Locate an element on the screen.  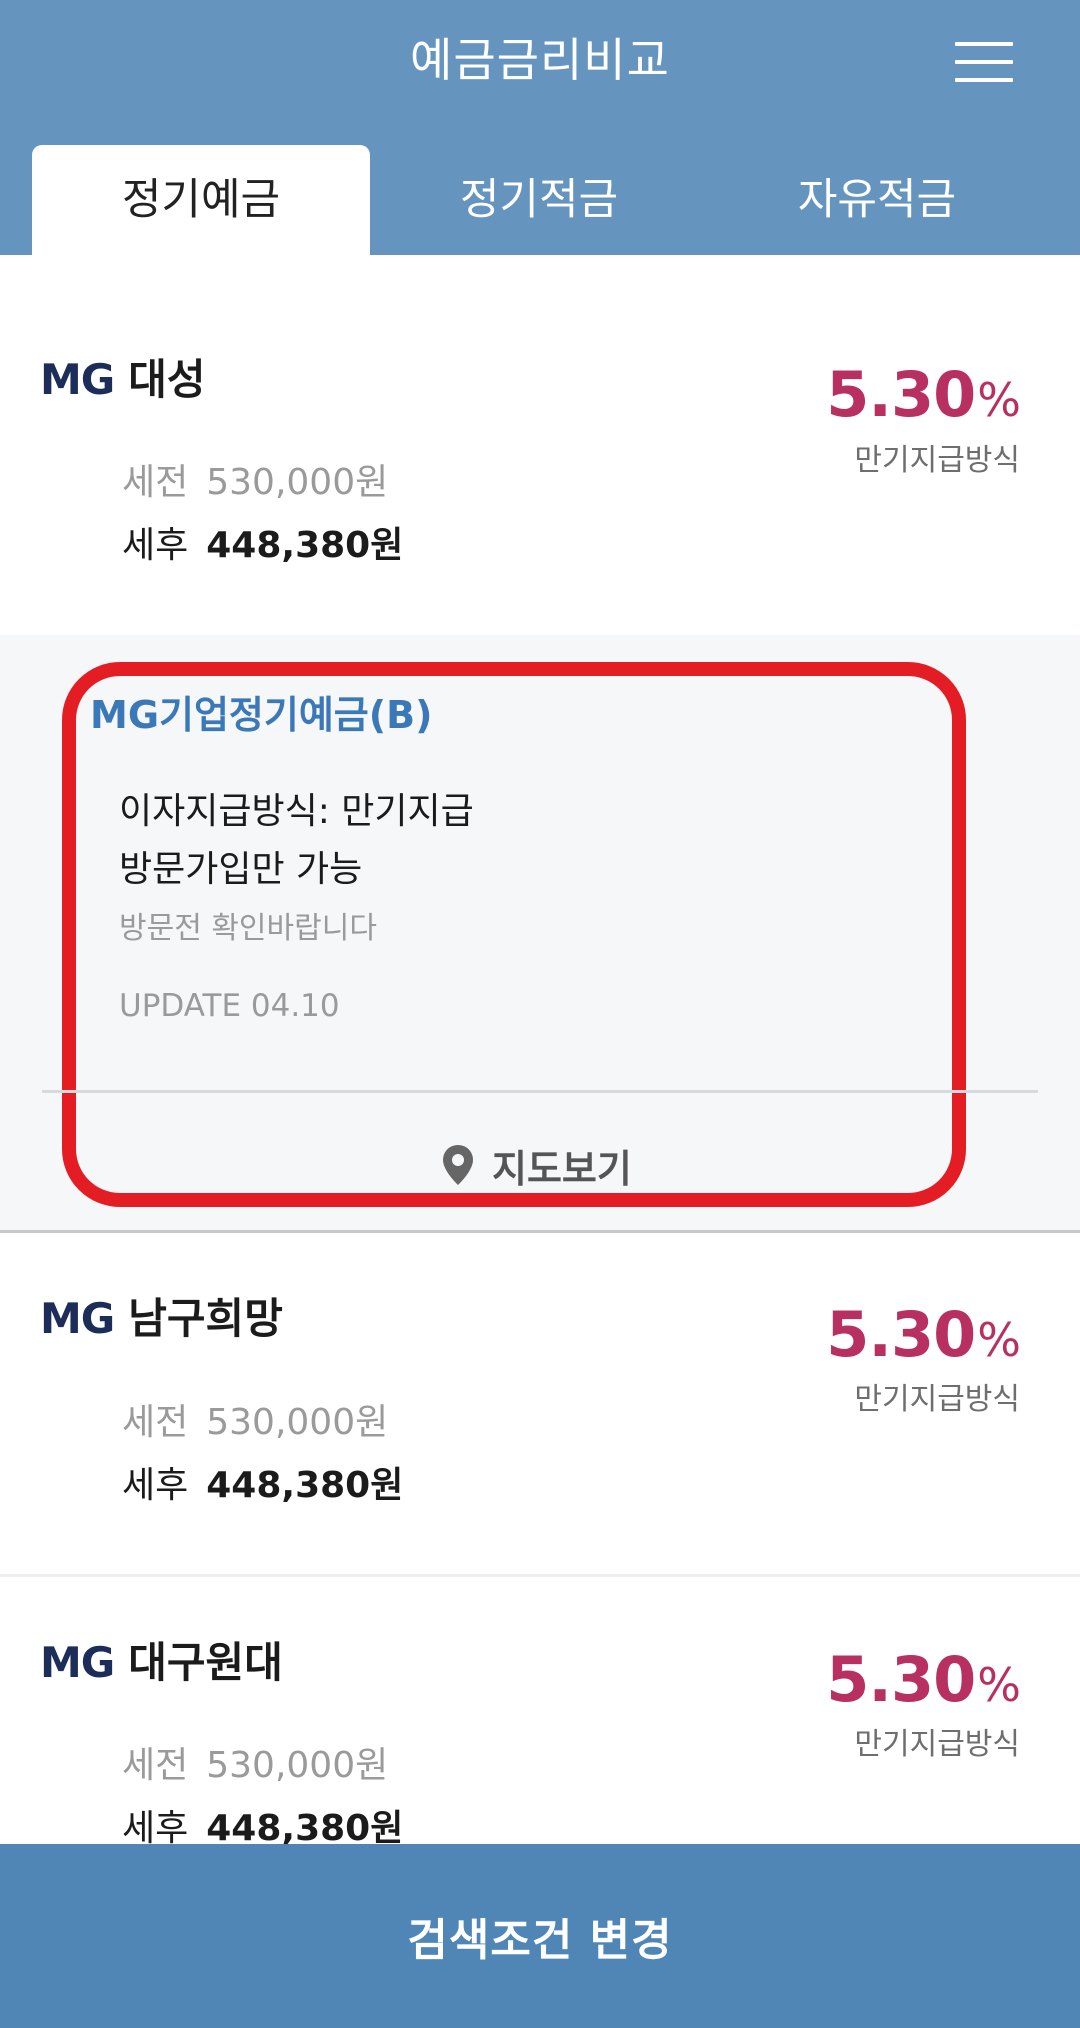
detail-divider is located at coordinates (540, 1091).